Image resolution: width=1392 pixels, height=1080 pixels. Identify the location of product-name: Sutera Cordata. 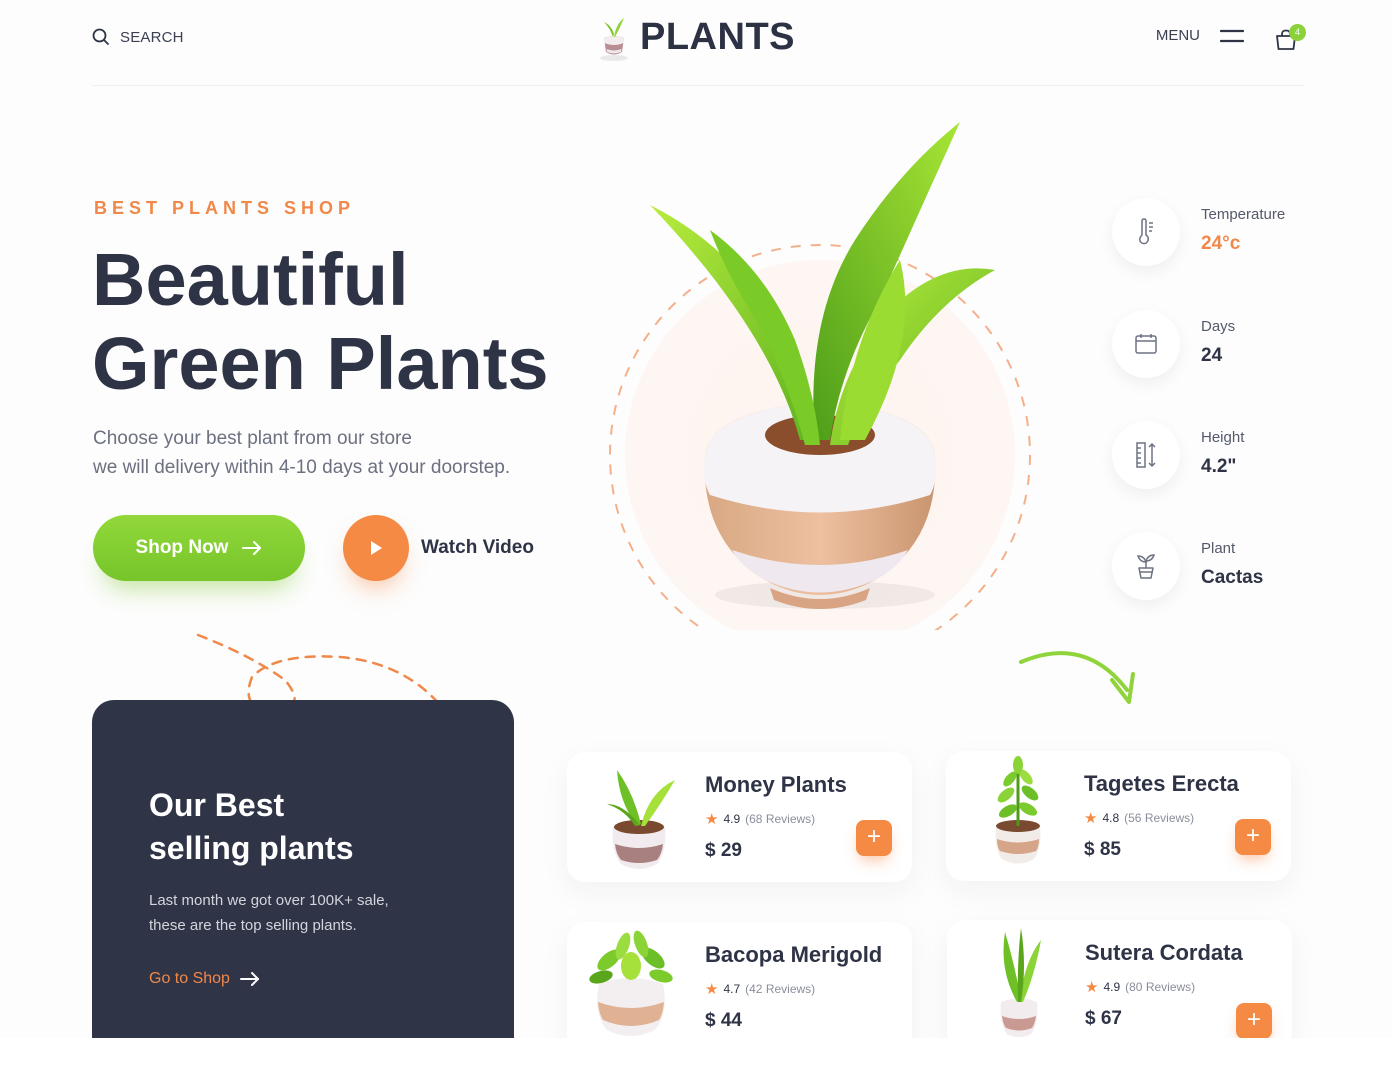
(1164, 952).